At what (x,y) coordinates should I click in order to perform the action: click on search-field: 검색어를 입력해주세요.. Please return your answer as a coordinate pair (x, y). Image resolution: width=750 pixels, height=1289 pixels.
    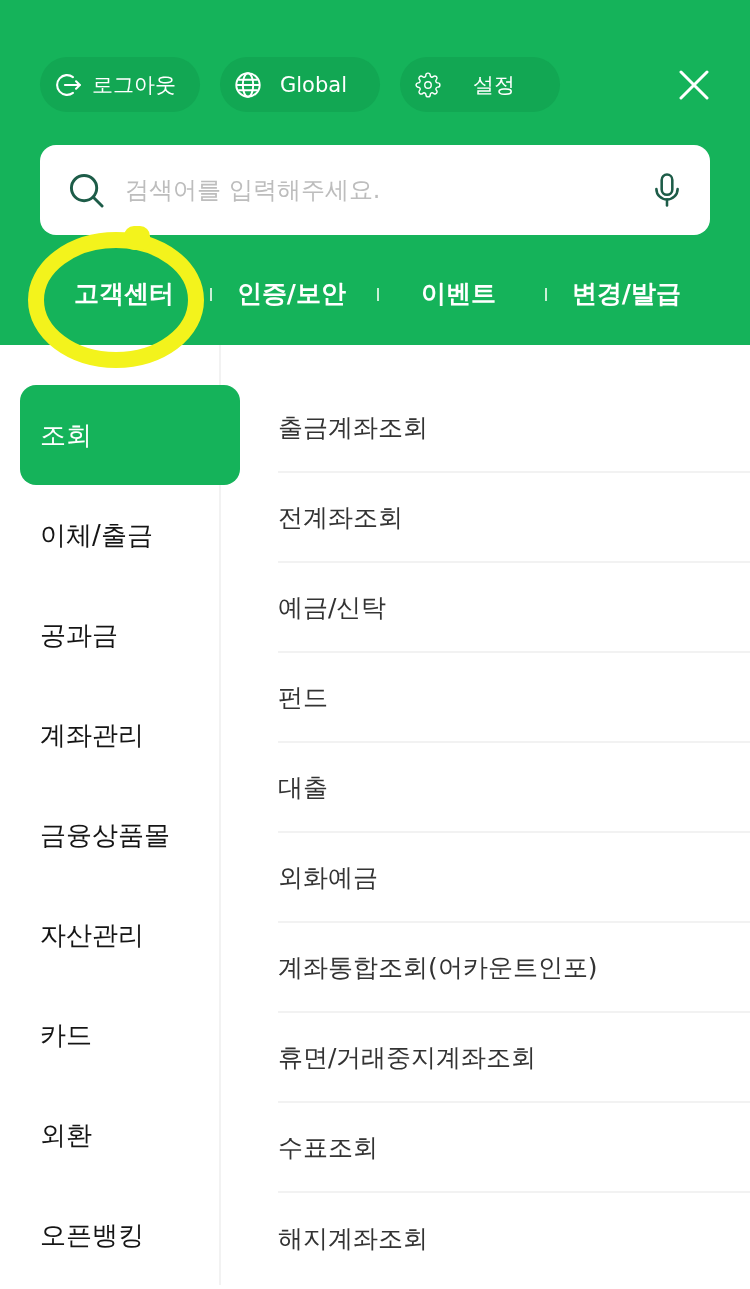
    Looking at the image, I should click on (375, 190).